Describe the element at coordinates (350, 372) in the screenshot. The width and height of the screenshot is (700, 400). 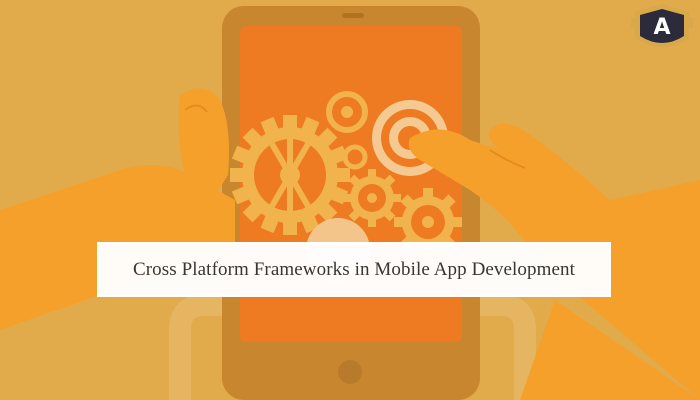
I see `tablet-home-button` at that location.